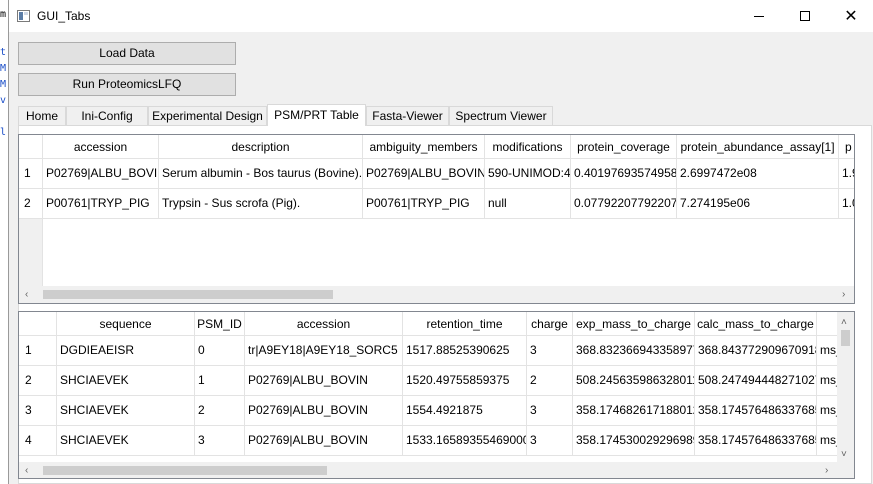 This screenshot has height=484, width=873. What do you see at coordinates (528, 174) in the screenshot?
I see `table-cell: 590-UNIMOD:4` at bounding box center [528, 174].